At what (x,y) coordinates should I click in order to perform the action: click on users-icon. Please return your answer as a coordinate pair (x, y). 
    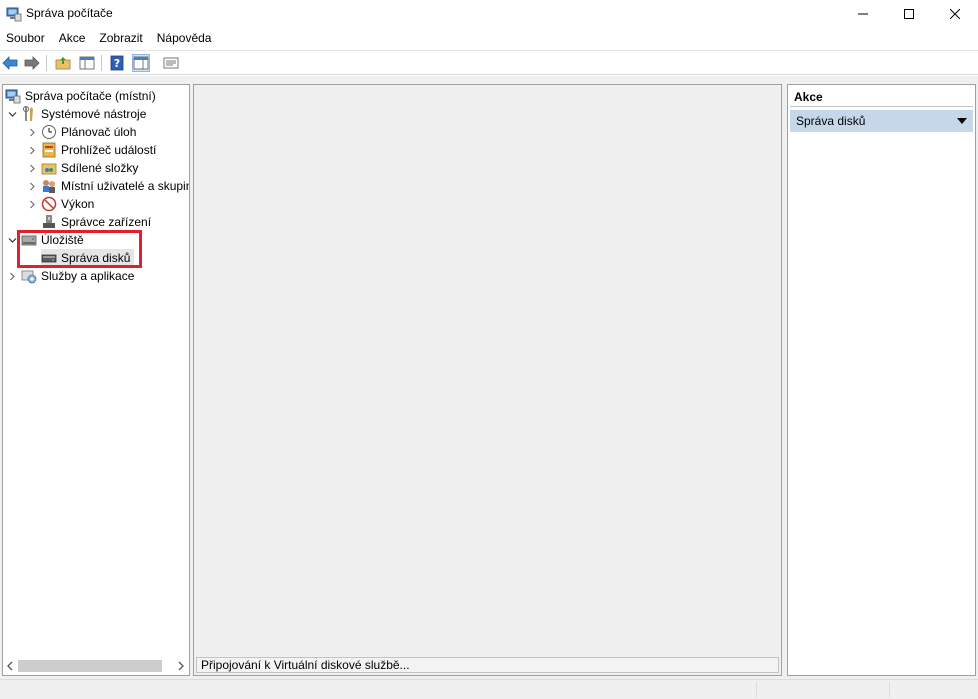
    Looking at the image, I should click on (49, 186).